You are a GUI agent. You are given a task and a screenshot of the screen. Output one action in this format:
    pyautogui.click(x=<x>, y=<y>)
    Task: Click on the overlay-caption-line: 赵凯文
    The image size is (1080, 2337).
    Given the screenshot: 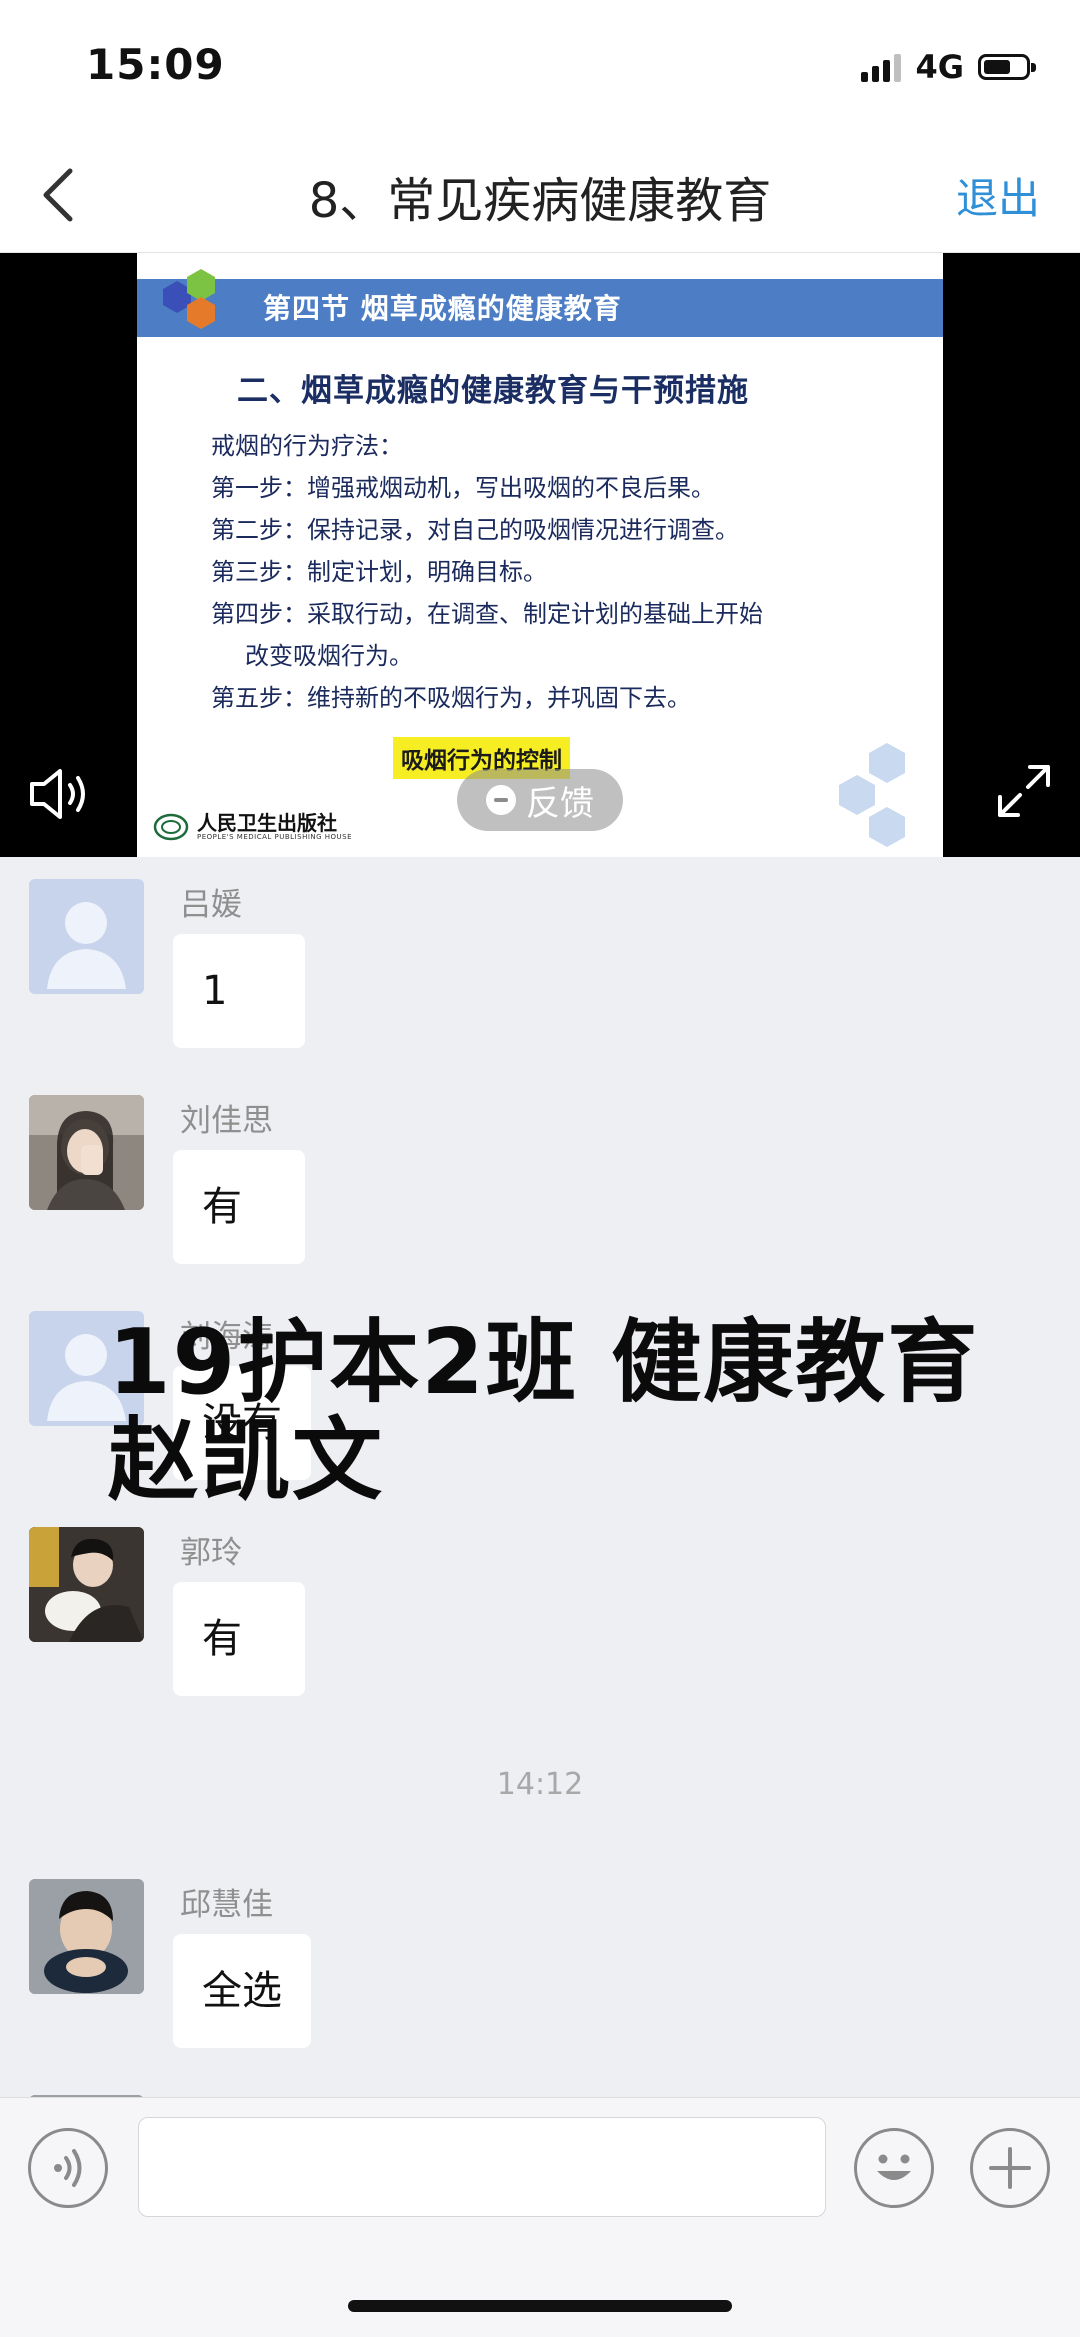 What is the action you would take?
    pyautogui.click(x=246, y=1460)
    